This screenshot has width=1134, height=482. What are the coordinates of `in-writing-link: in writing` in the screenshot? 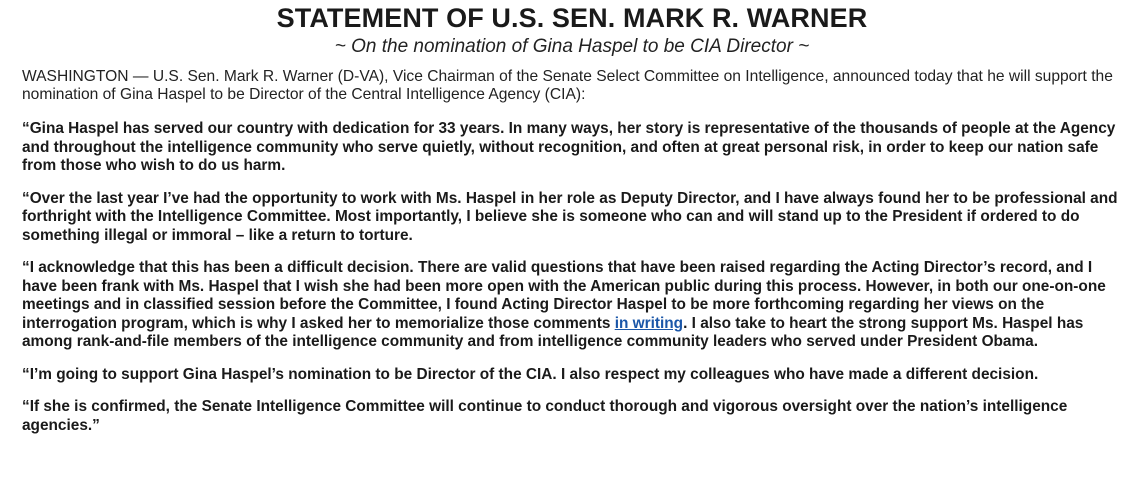 It's located at (649, 323).